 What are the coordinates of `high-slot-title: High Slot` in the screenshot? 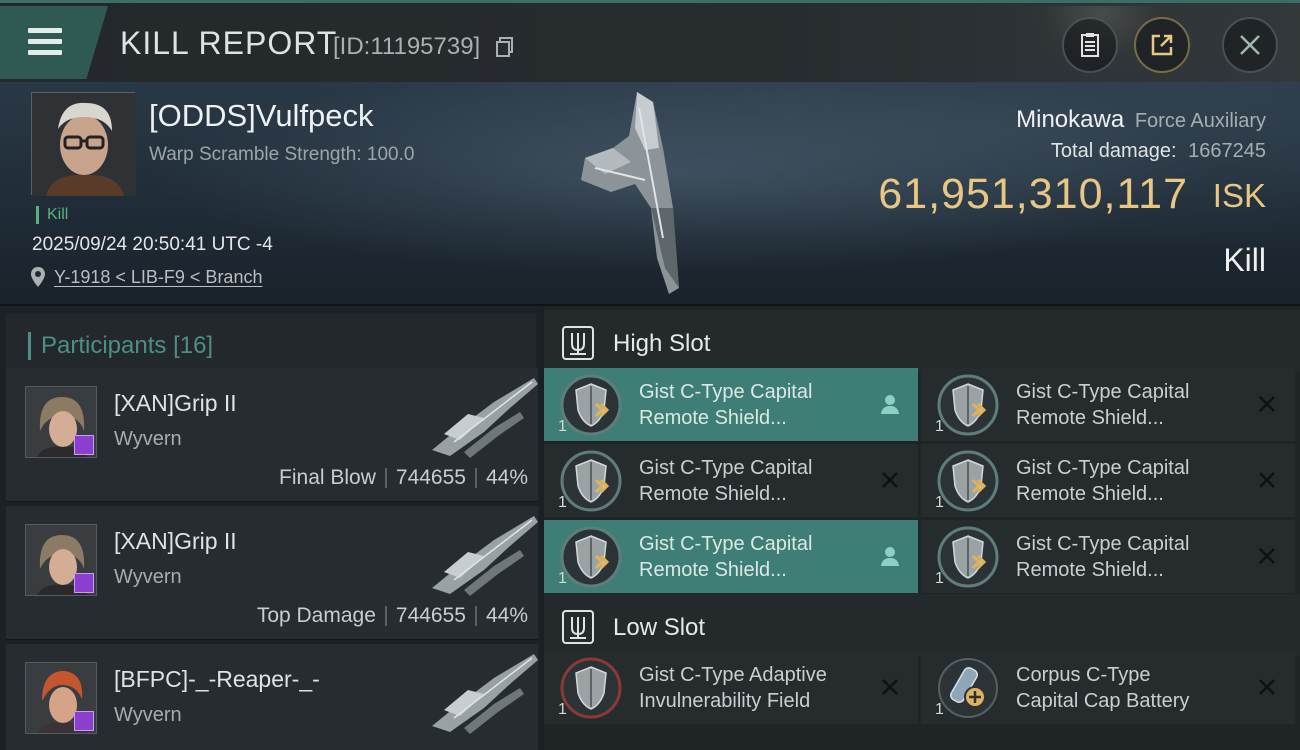 It's located at (662, 343).